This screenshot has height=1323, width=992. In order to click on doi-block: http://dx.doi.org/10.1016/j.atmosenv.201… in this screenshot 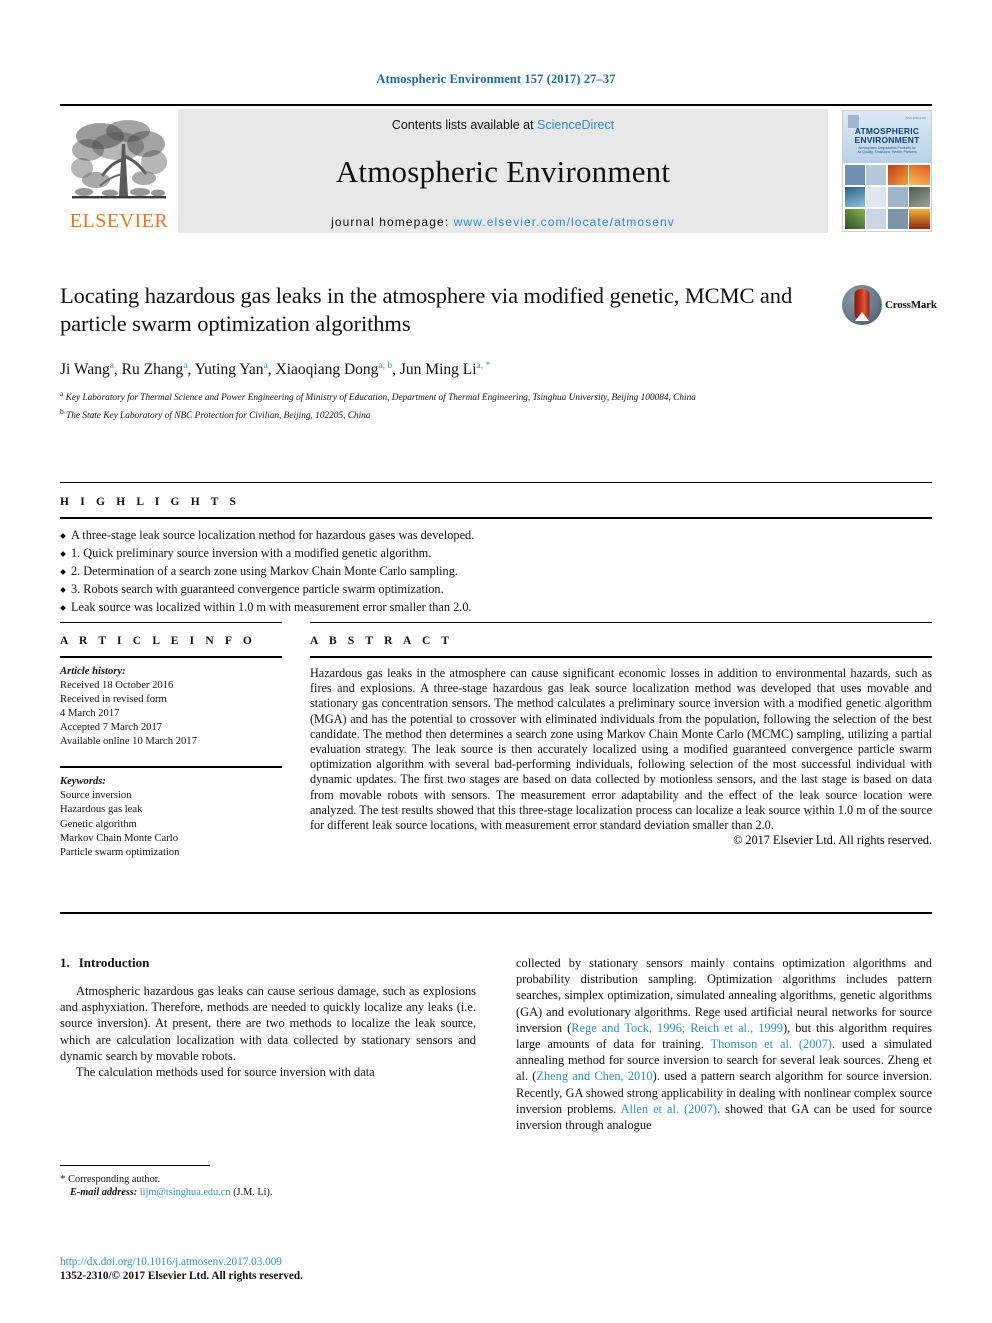, I will do `click(268, 1269)`.